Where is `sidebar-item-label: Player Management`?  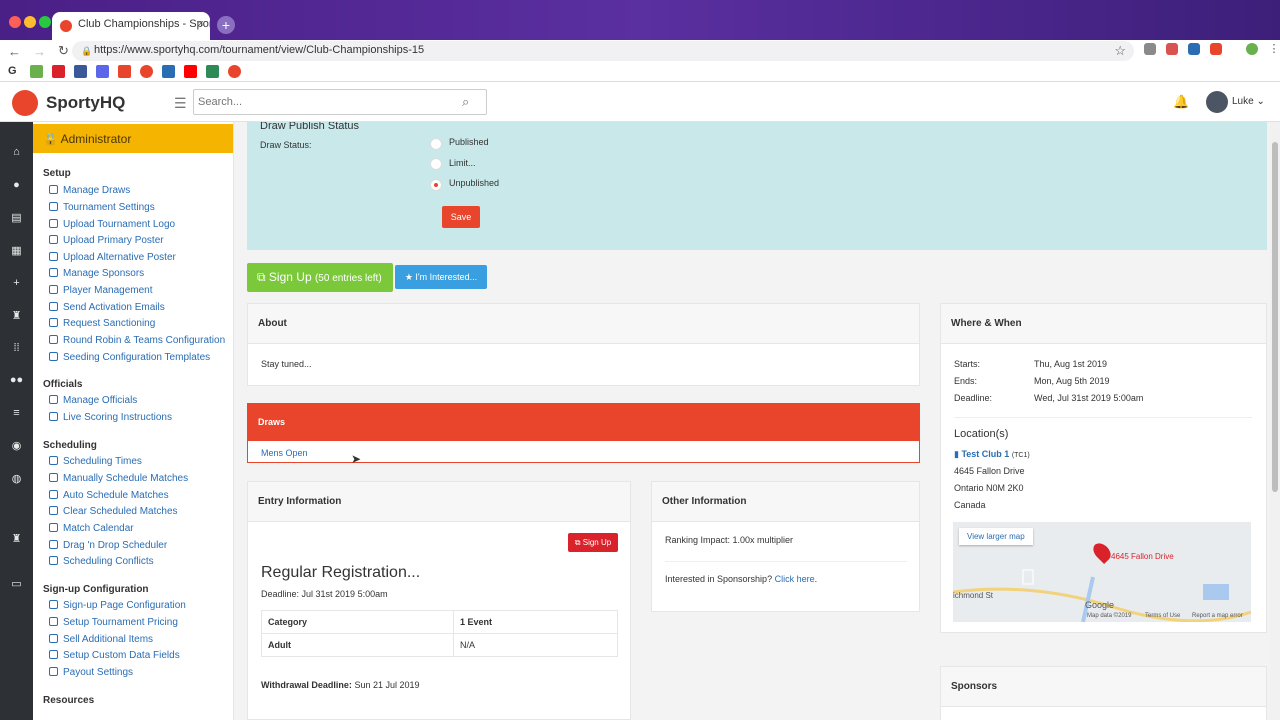 sidebar-item-label: Player Management is located at coordinates (108, 290).